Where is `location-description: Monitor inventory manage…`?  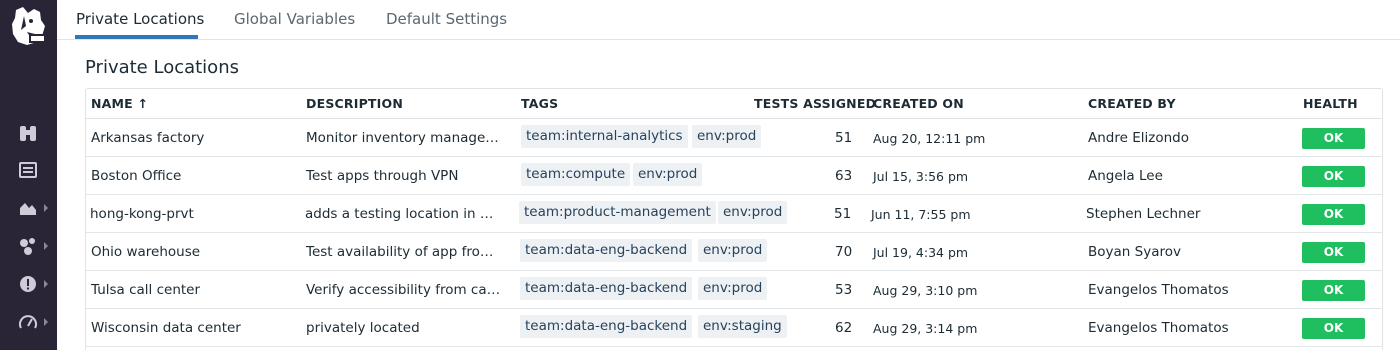
location-description: Monitor inventory manage… is located at coordinates (402, 138).